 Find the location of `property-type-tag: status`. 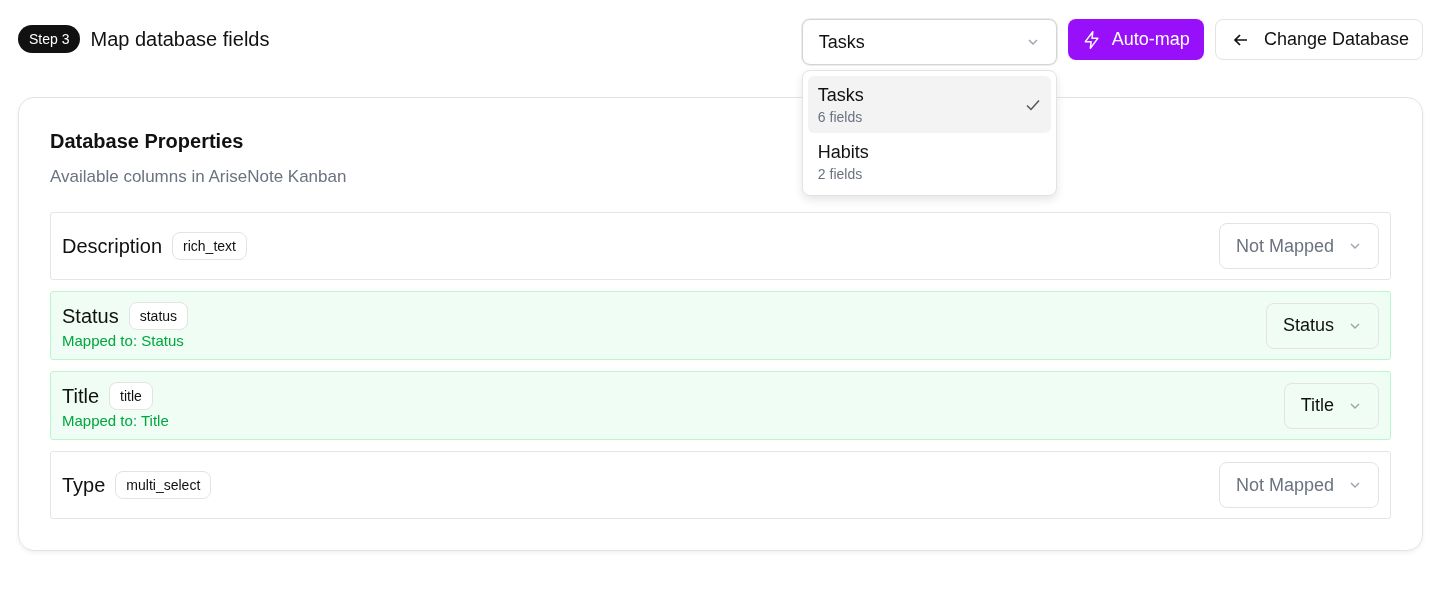

property-type-tag: status is located at coordinates (158, 316).